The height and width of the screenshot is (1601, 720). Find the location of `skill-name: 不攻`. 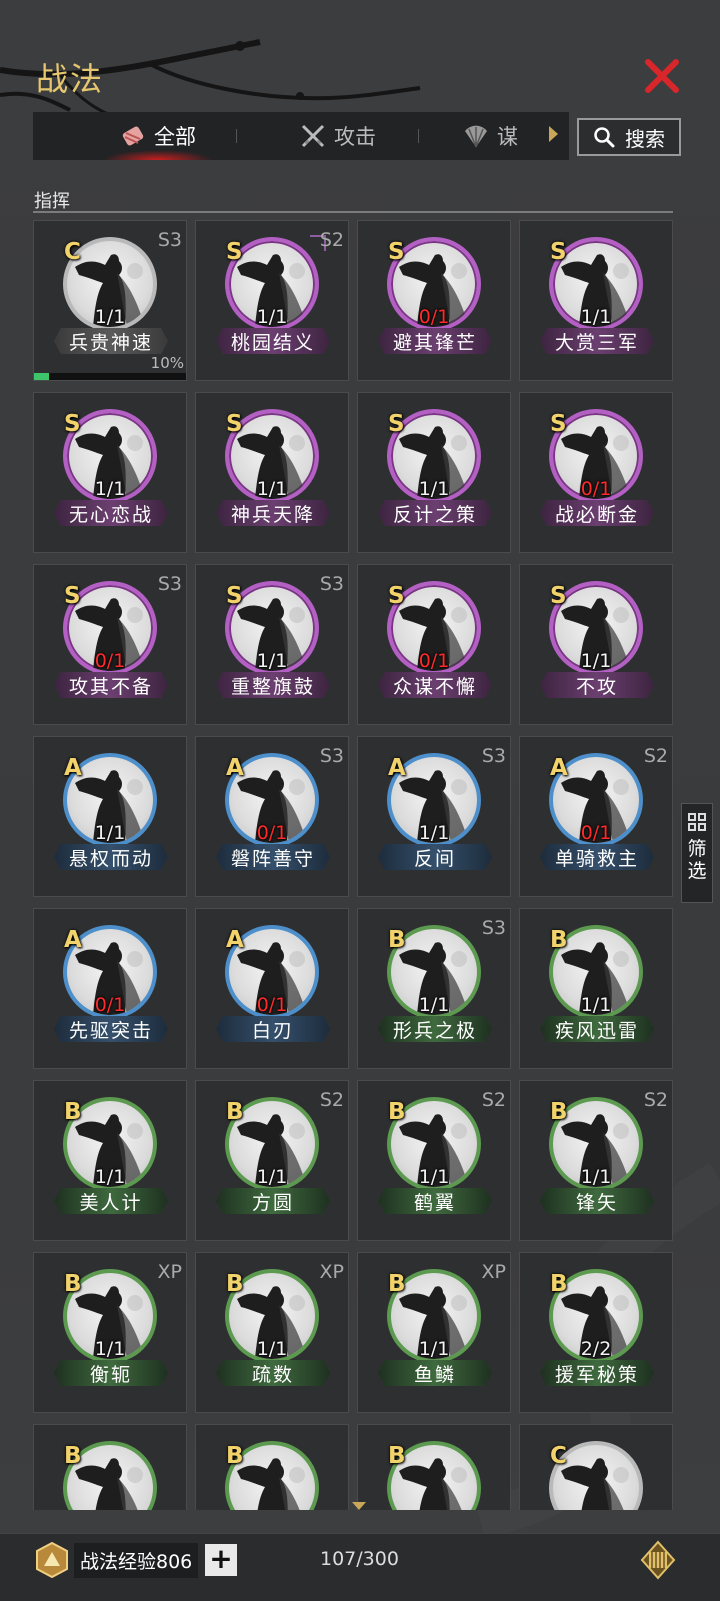

skill-name: 不攻 is located at coordinates (597, 685).